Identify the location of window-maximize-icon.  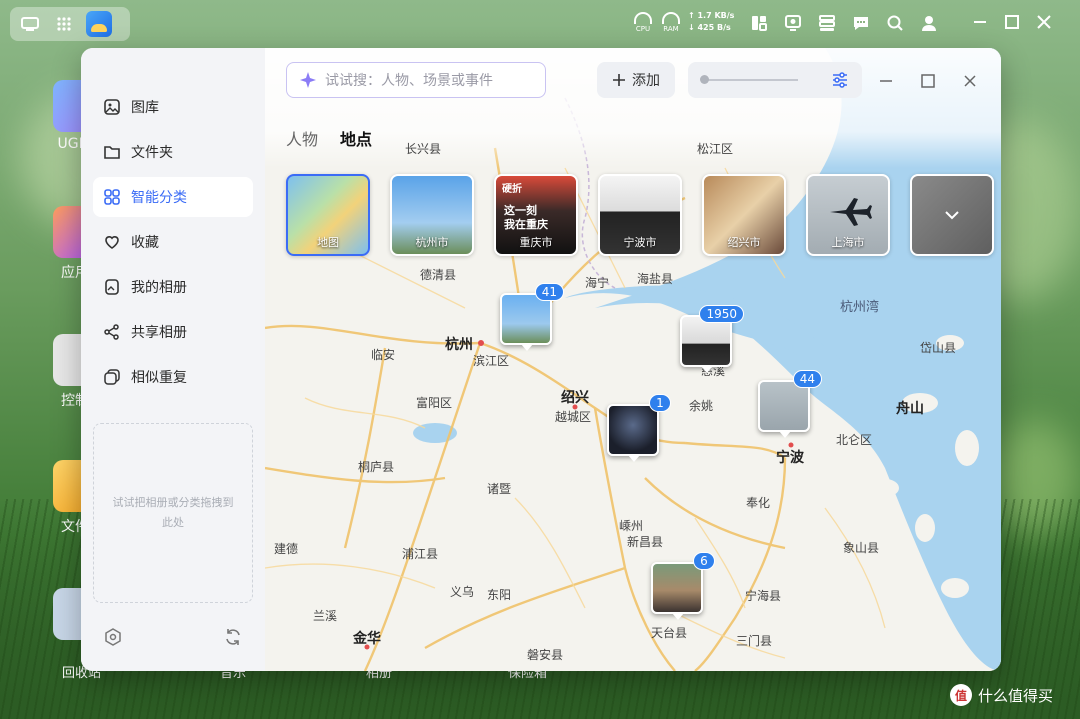
(928, 81).